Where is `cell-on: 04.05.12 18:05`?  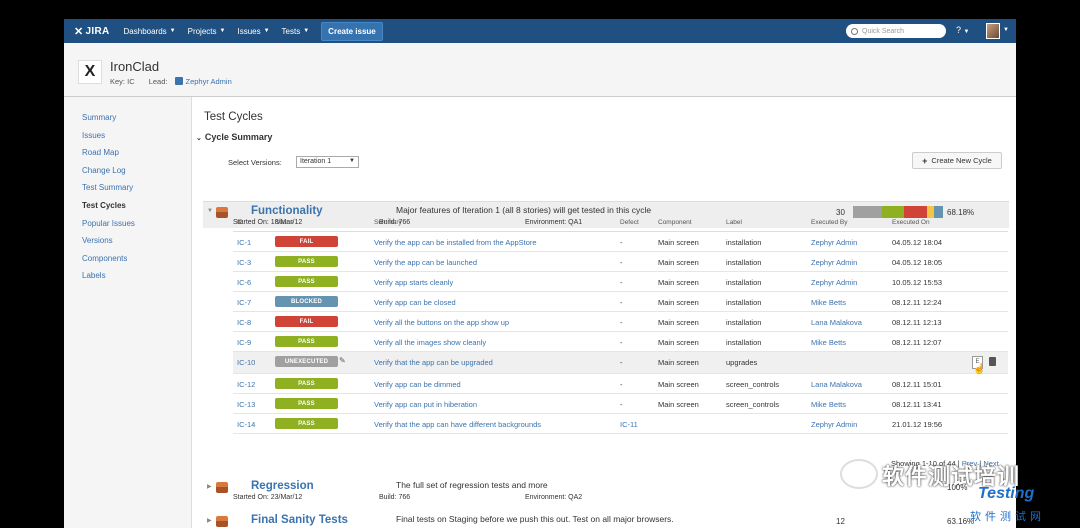
cell-on: 04.05.12 18:05 is located at coordinates (917, 262).